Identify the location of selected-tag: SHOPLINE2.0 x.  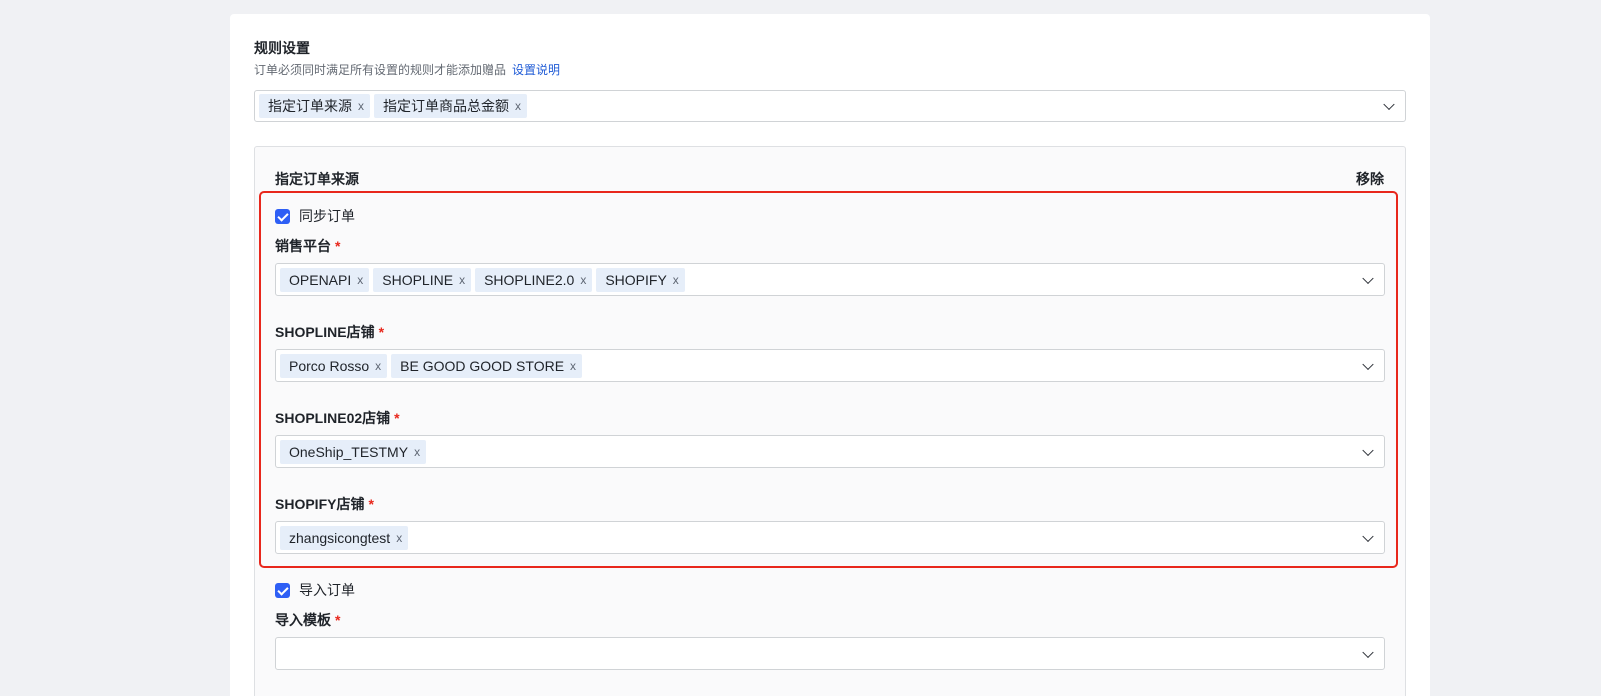
(534, 279).